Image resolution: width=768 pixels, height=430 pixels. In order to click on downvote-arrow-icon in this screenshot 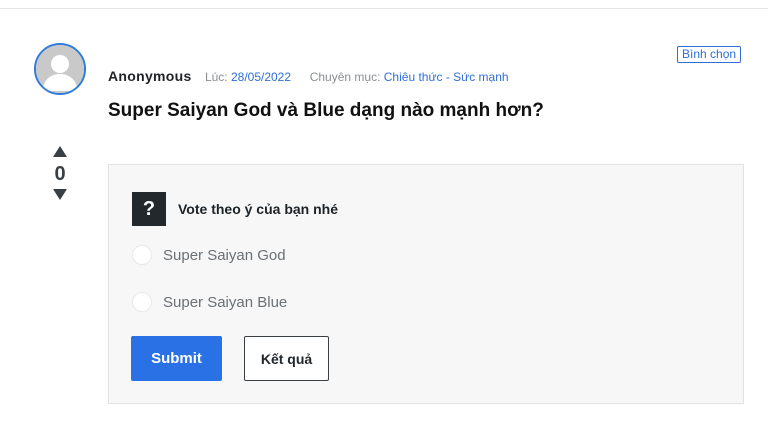, I will do `click(60, 194)`.